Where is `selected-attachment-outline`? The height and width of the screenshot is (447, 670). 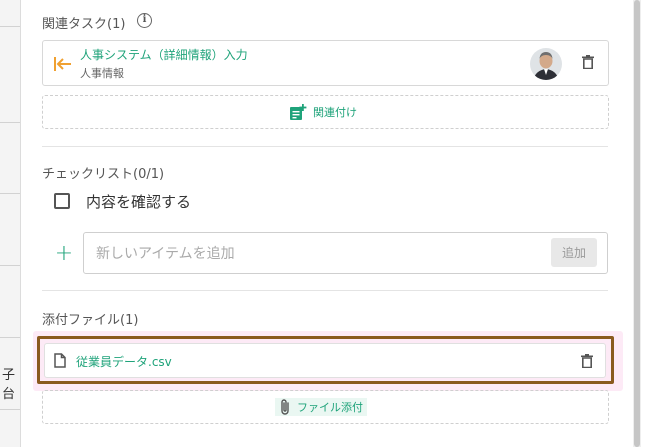 selected-attachment-outline is located at coordinates (325, 360).